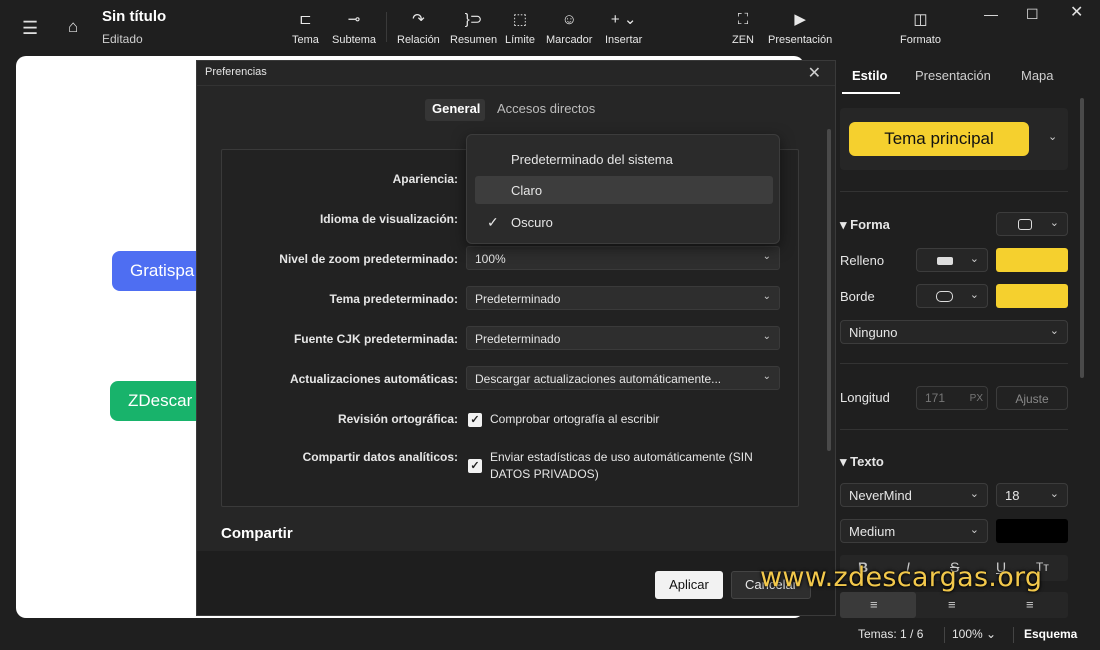  I want to click on tool-marker-button: ☺ Marcador, so click(569, 28).